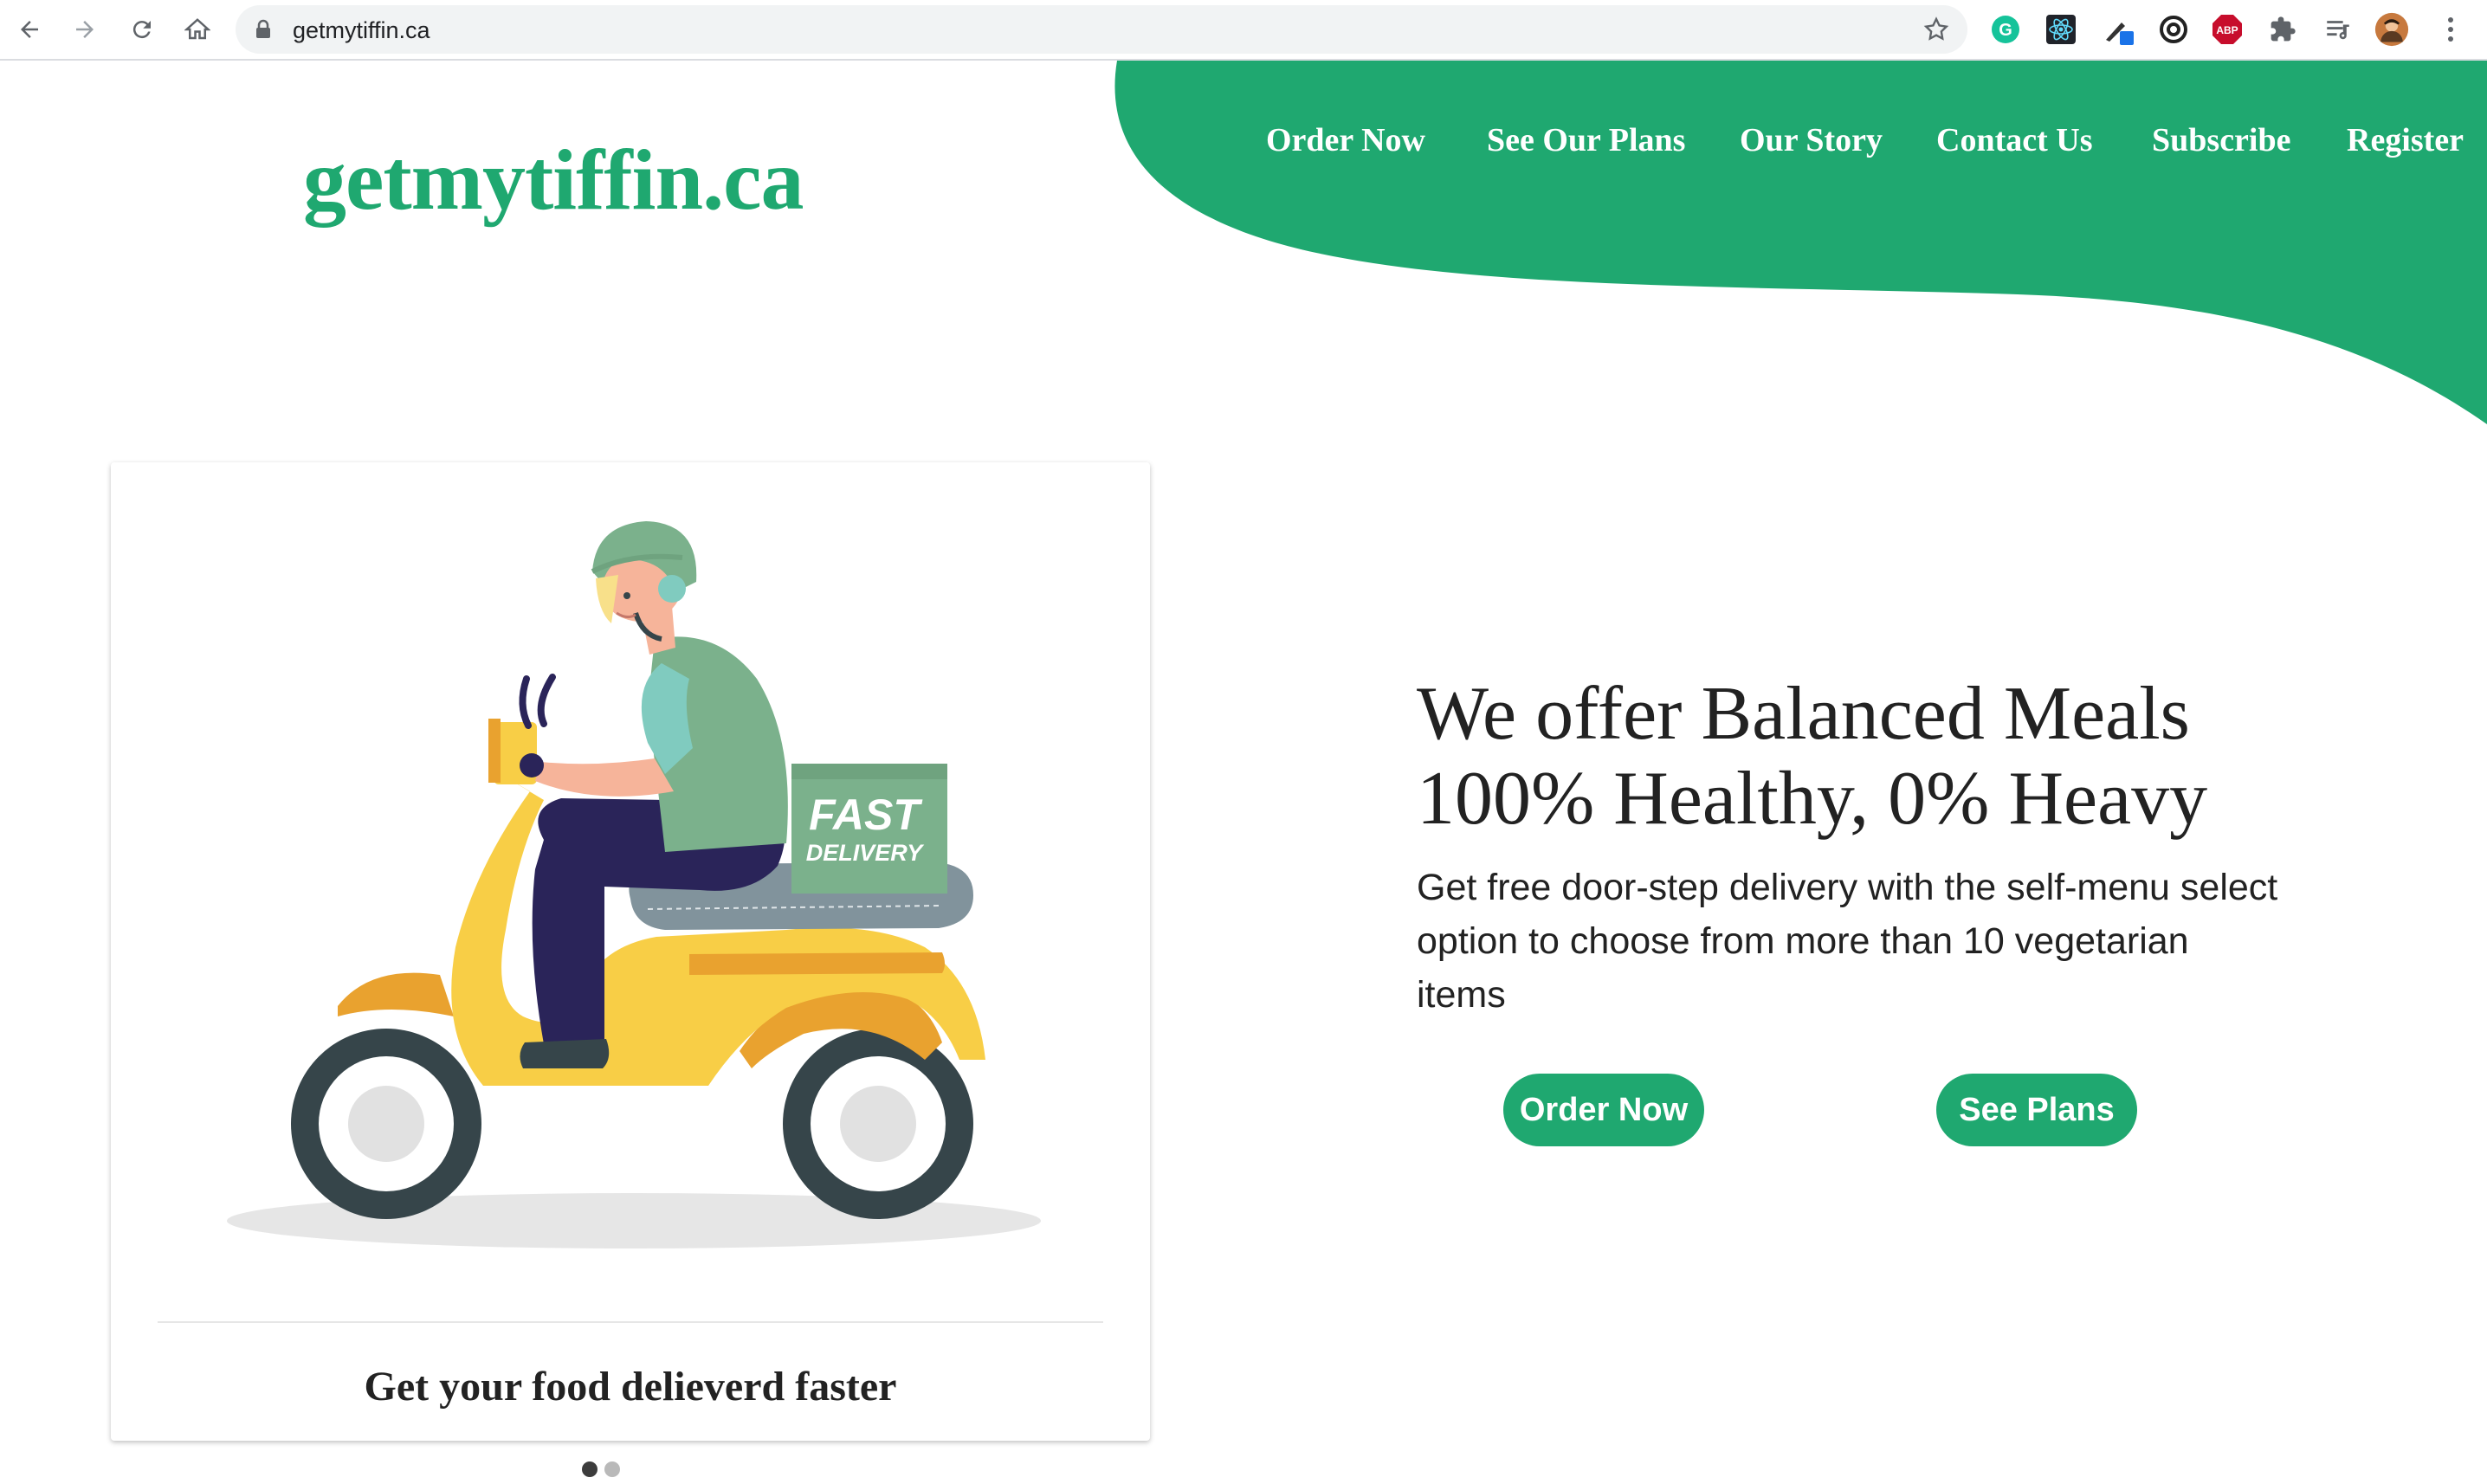 This screenshot has width=2487, height=1484. I want to click on card-caption: Get your food delieverd faster, so click(630, 1387).